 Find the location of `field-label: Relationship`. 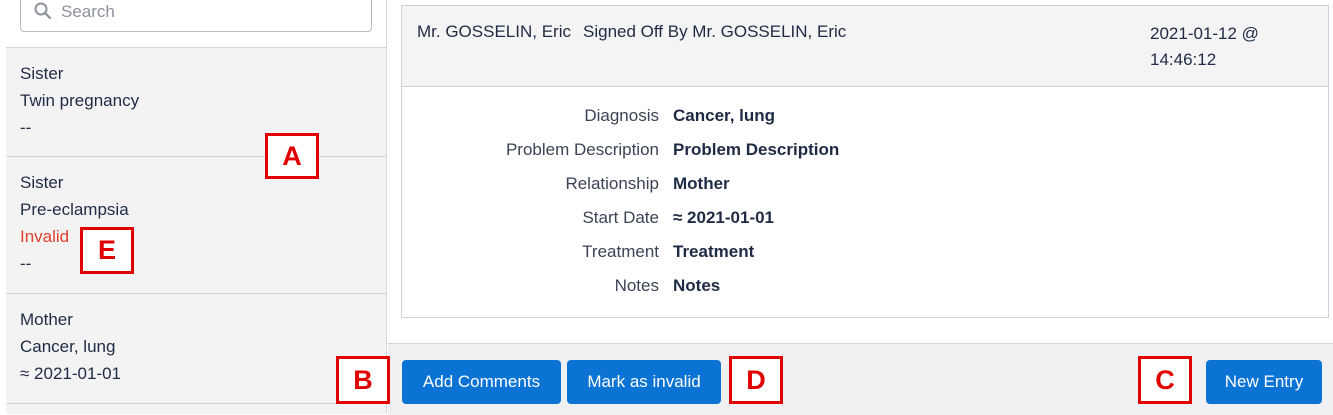

field-label: Relationship is located at coordinates (612, 183).